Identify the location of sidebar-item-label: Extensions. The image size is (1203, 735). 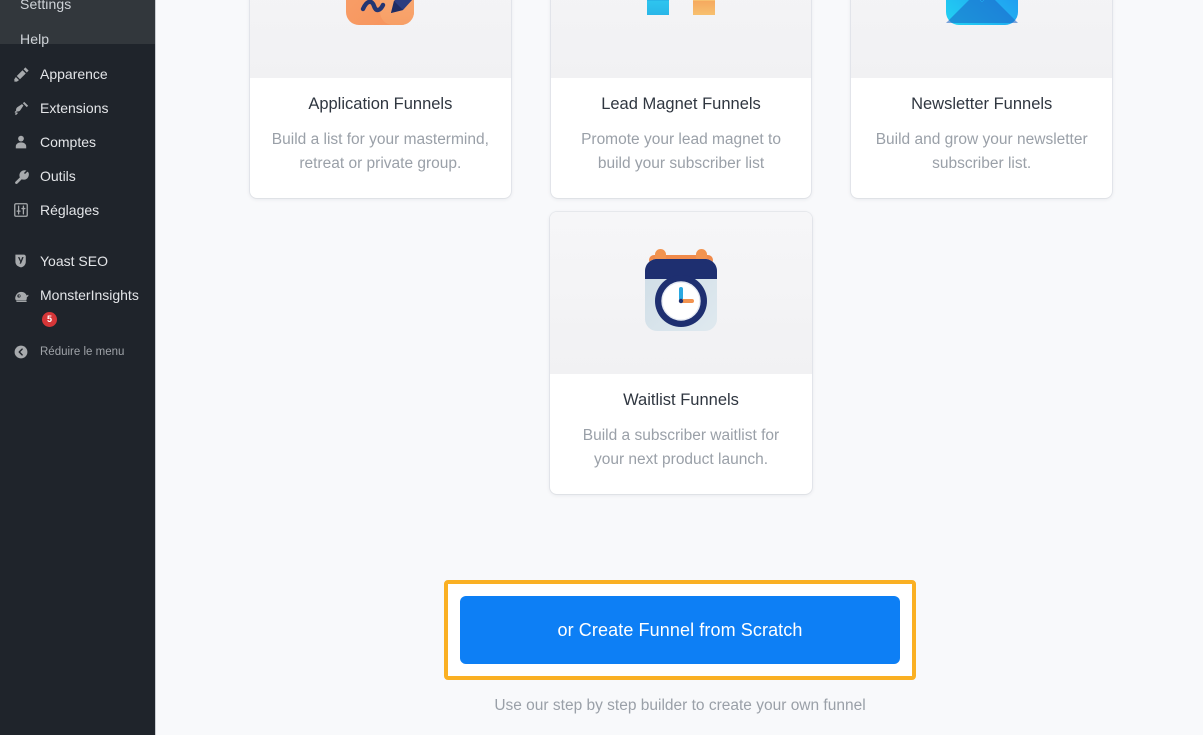
(74, 108).